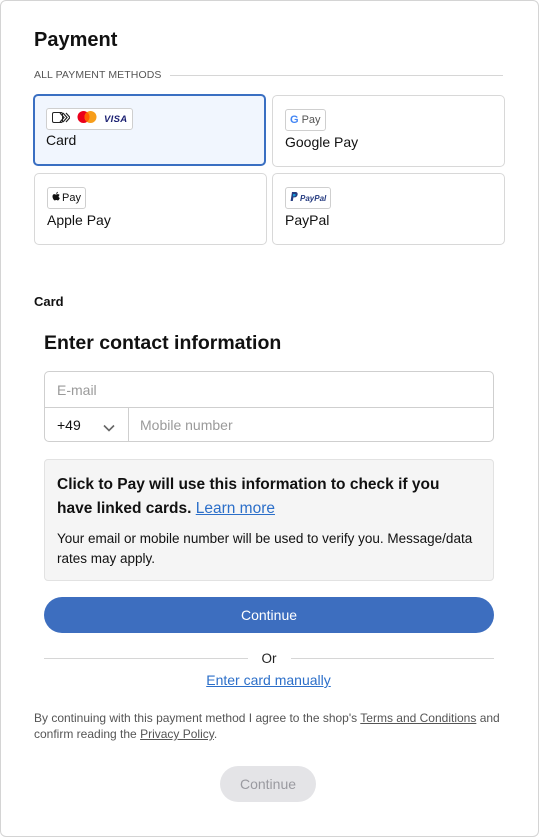 Image resolution: width=539 pixels, height=837 pixels. What do you see at coordinates (87, 424) in the screenshot?
I see `country-code-select: +49` at bounding box center [87, 424].